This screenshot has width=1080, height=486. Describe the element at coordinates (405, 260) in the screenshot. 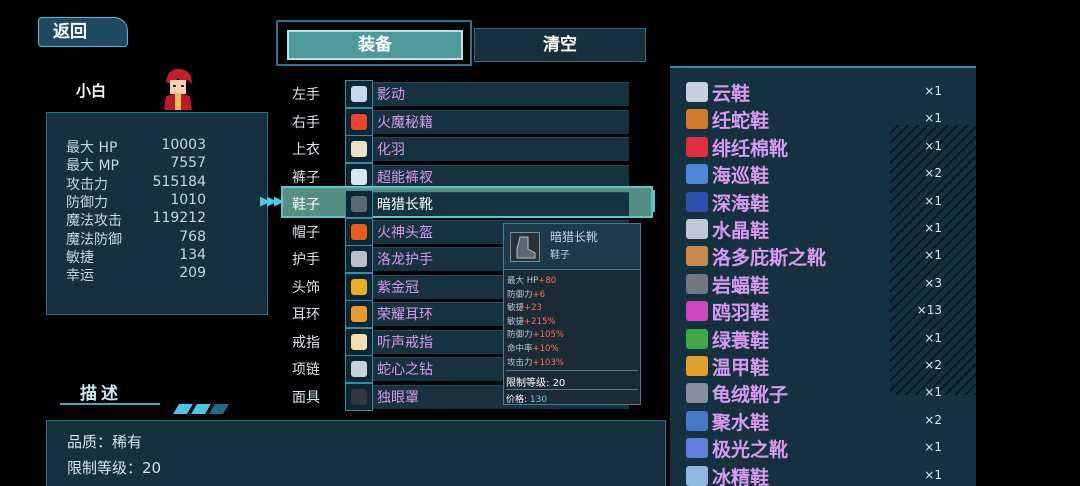

I see `slot-item-name: 洛龙护手` at that location.